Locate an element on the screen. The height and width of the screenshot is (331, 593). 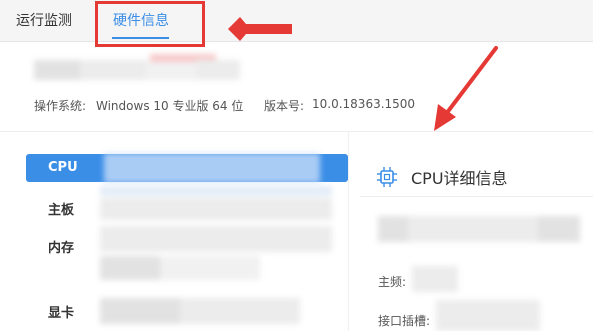
motherboard-model-redacted is located at coordinates (216, 203).